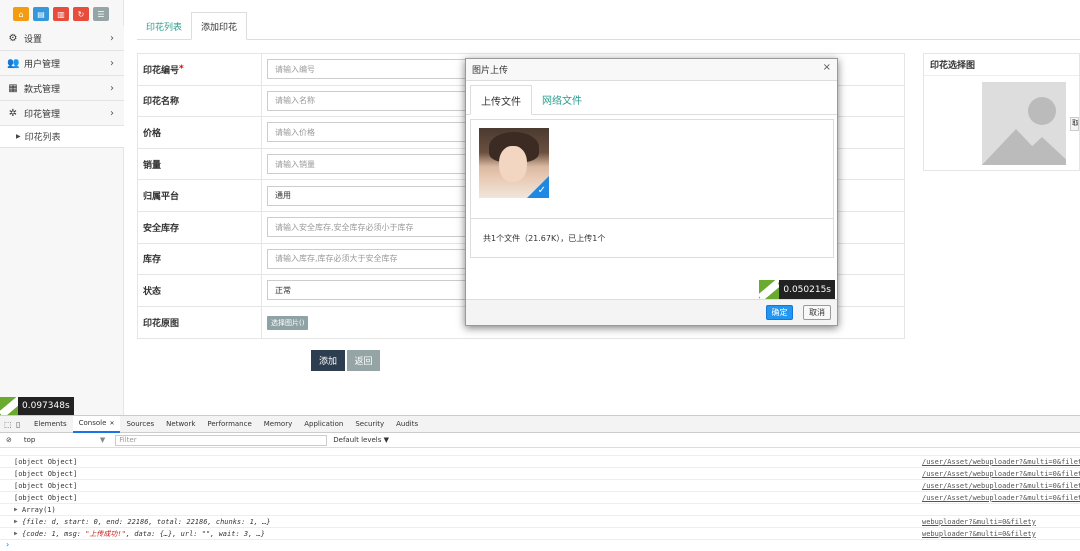 The image size is (1080, 551). I want to click on chevron-down-icon: ›, so click(112, 113).